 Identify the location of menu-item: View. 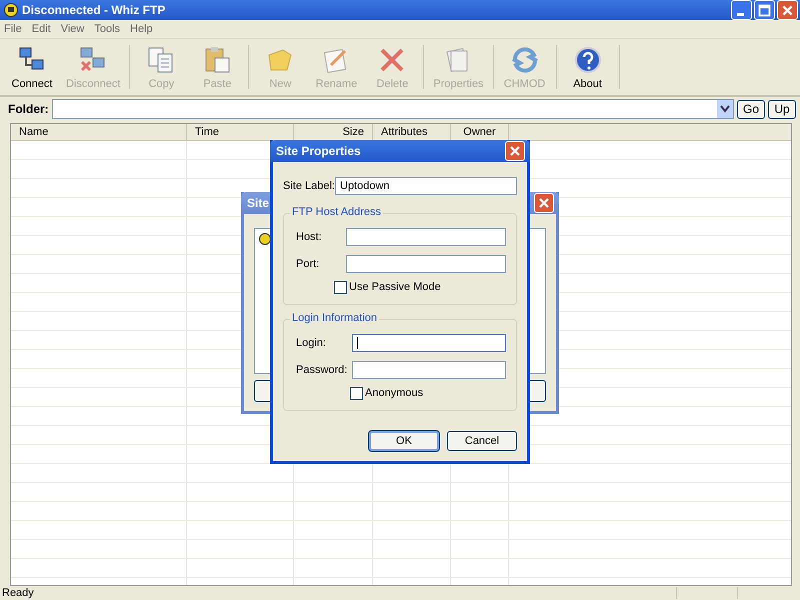
(72, 29).